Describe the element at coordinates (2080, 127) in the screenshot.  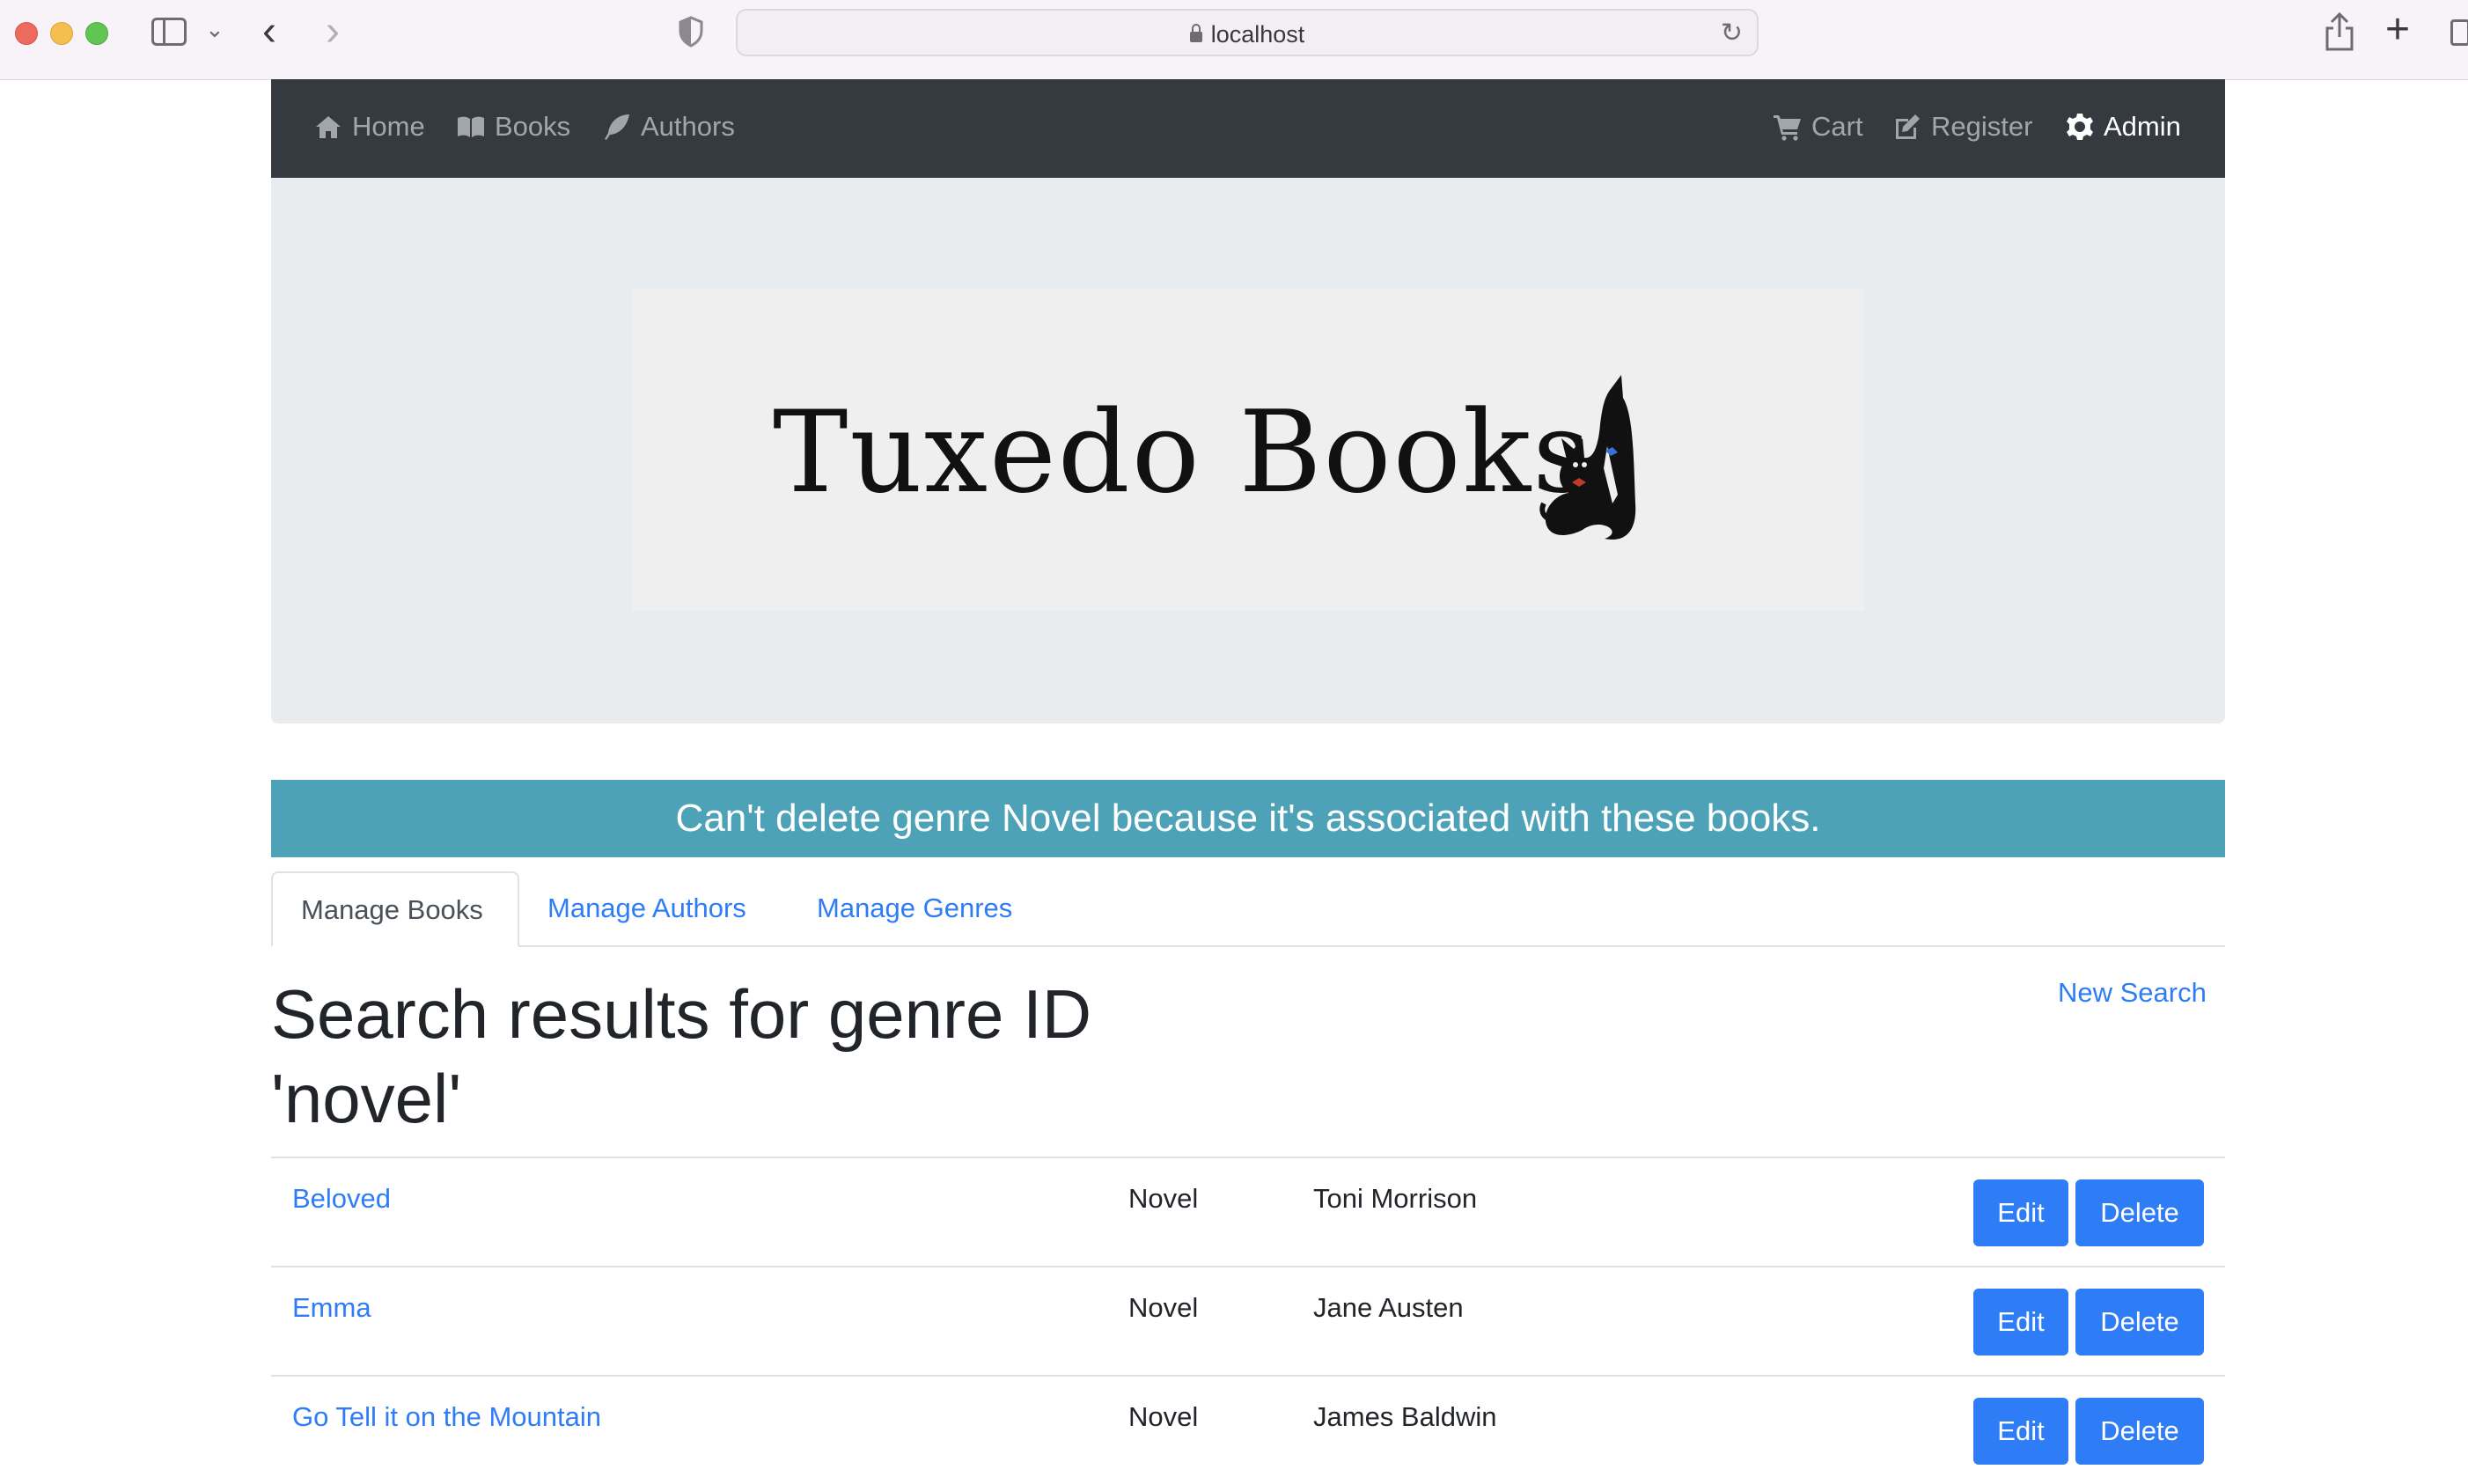
I see `gear-icon` at that location.